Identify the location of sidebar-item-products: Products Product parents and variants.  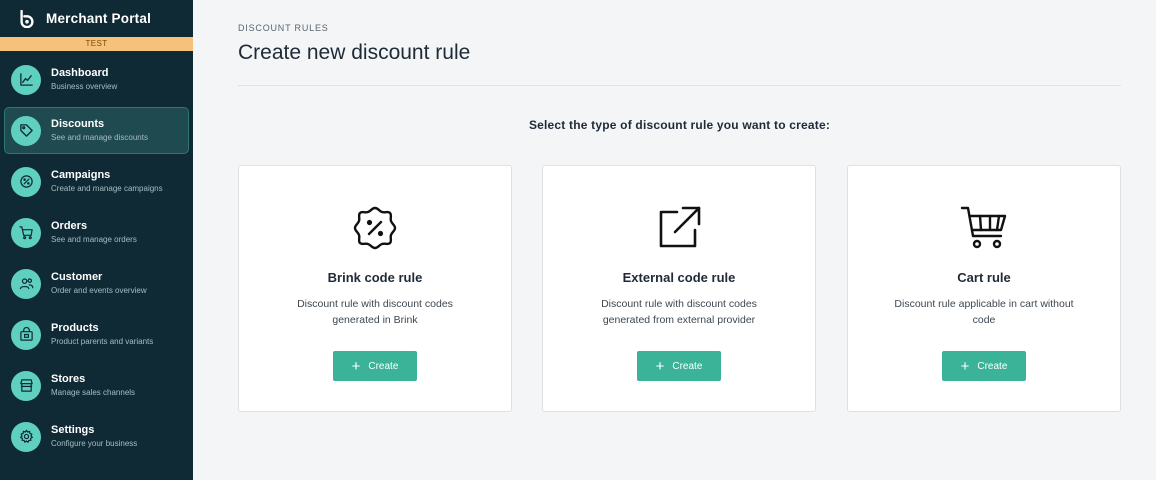
(96, 334).